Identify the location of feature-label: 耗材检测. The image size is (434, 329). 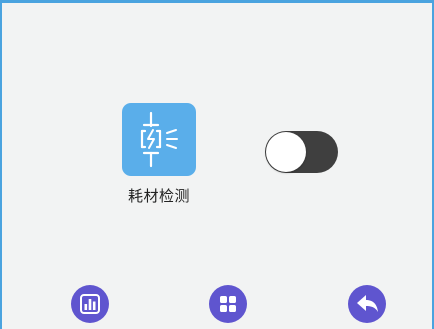
(158, 196).